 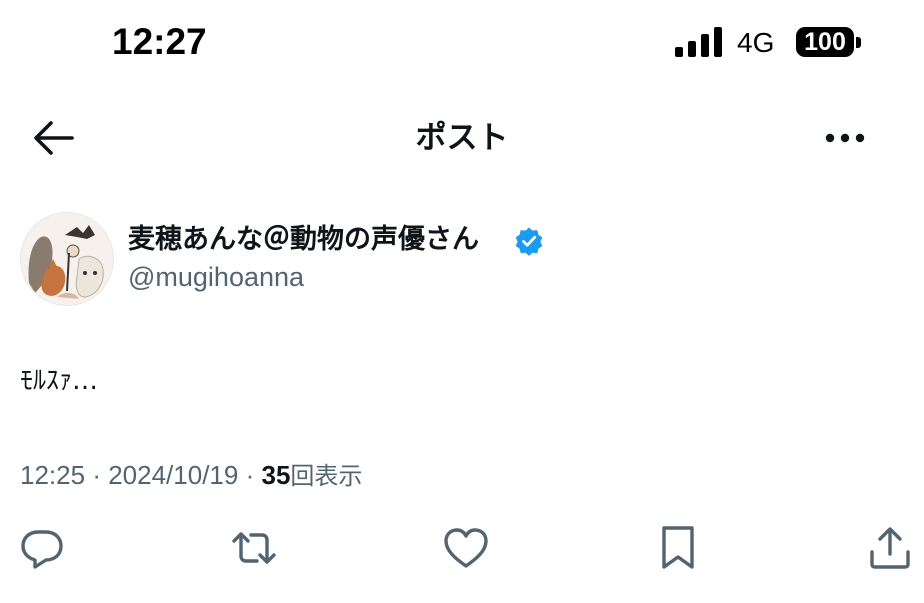 I want to click on battery-level: 100, so click(x=825, y=42).